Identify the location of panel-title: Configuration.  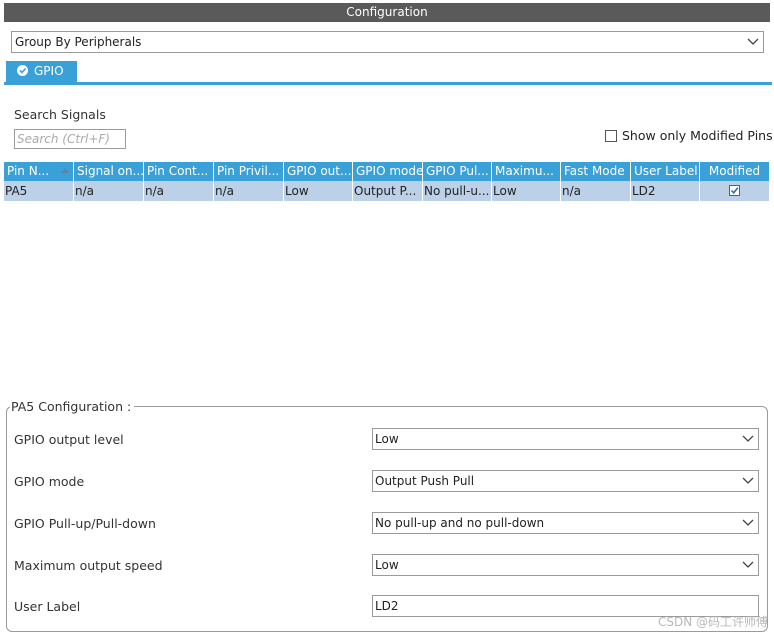
(387, 12).